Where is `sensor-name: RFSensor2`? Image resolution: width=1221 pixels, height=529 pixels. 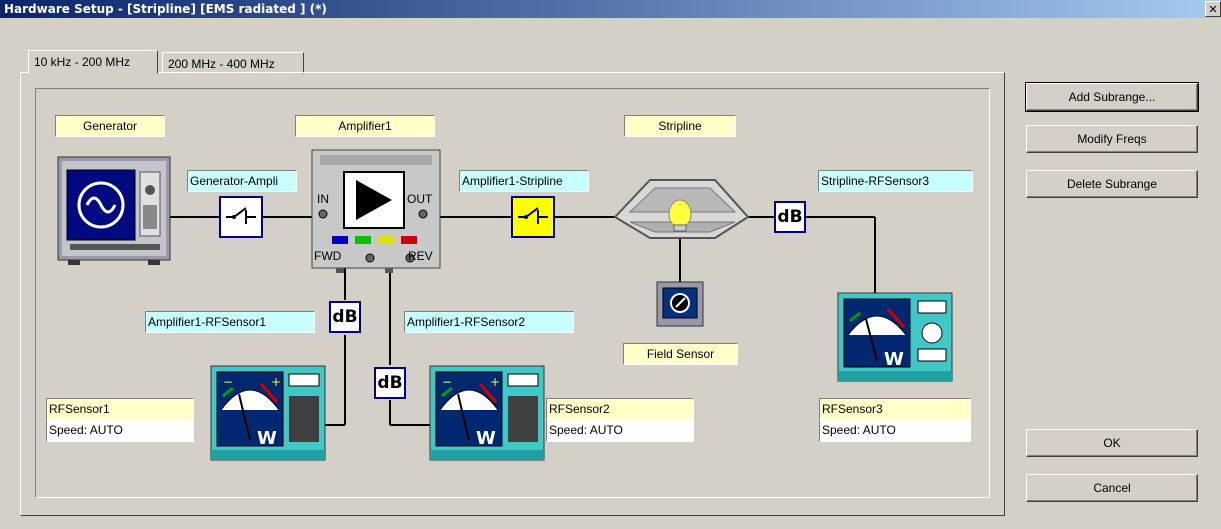 sensor-name: RFSensor2 is located at coordinates (620, 409).